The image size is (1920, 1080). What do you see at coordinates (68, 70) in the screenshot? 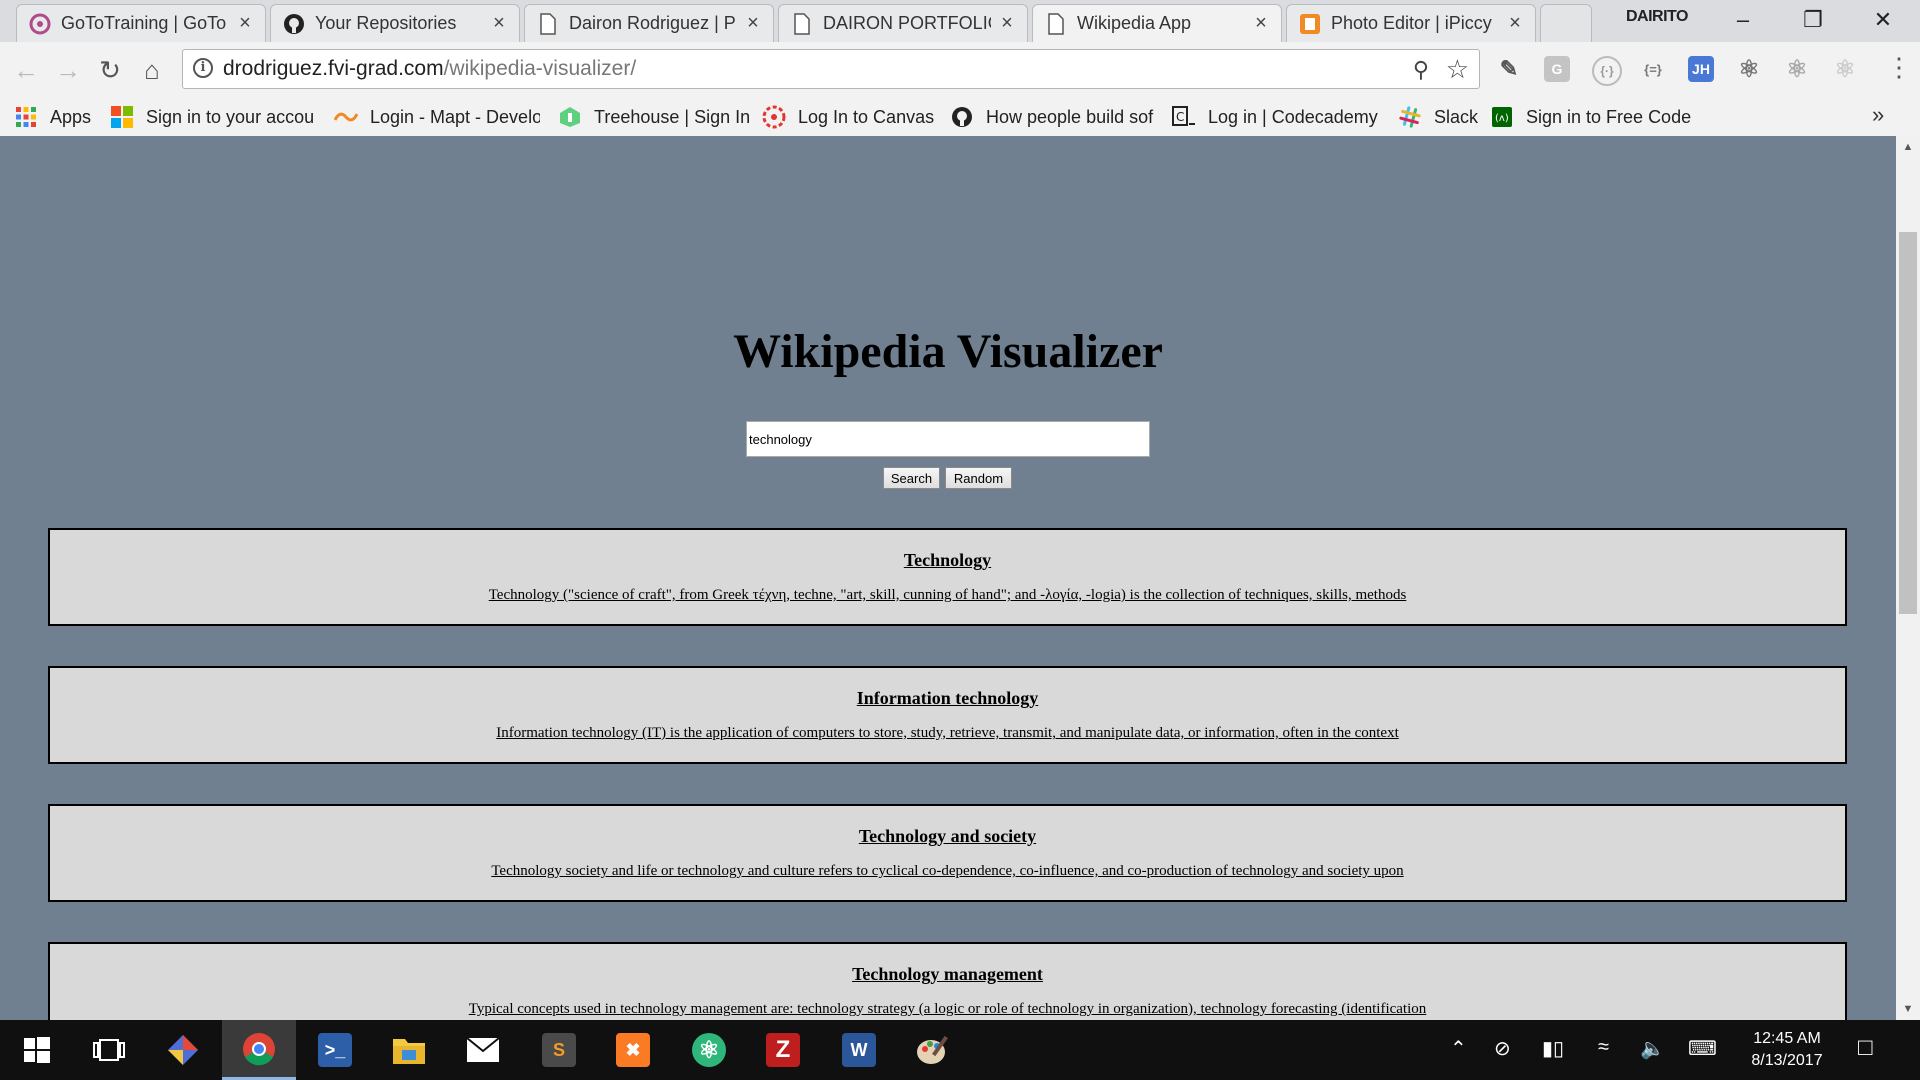
I see `forward-icon: →` at bounding box center [68, 70].